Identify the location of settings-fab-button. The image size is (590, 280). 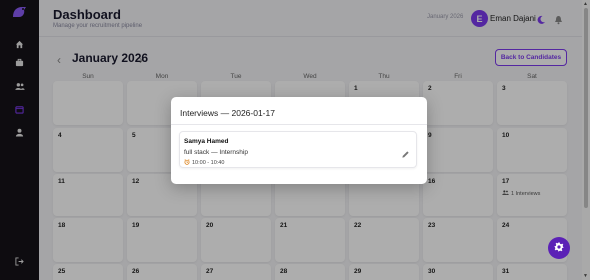
(559, 248).